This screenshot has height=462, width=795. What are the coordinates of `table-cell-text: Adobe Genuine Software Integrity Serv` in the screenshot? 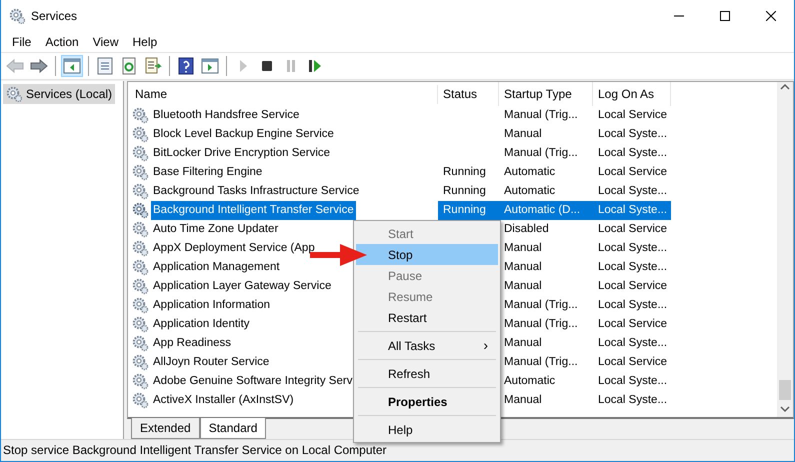 It's located at (253, 381).